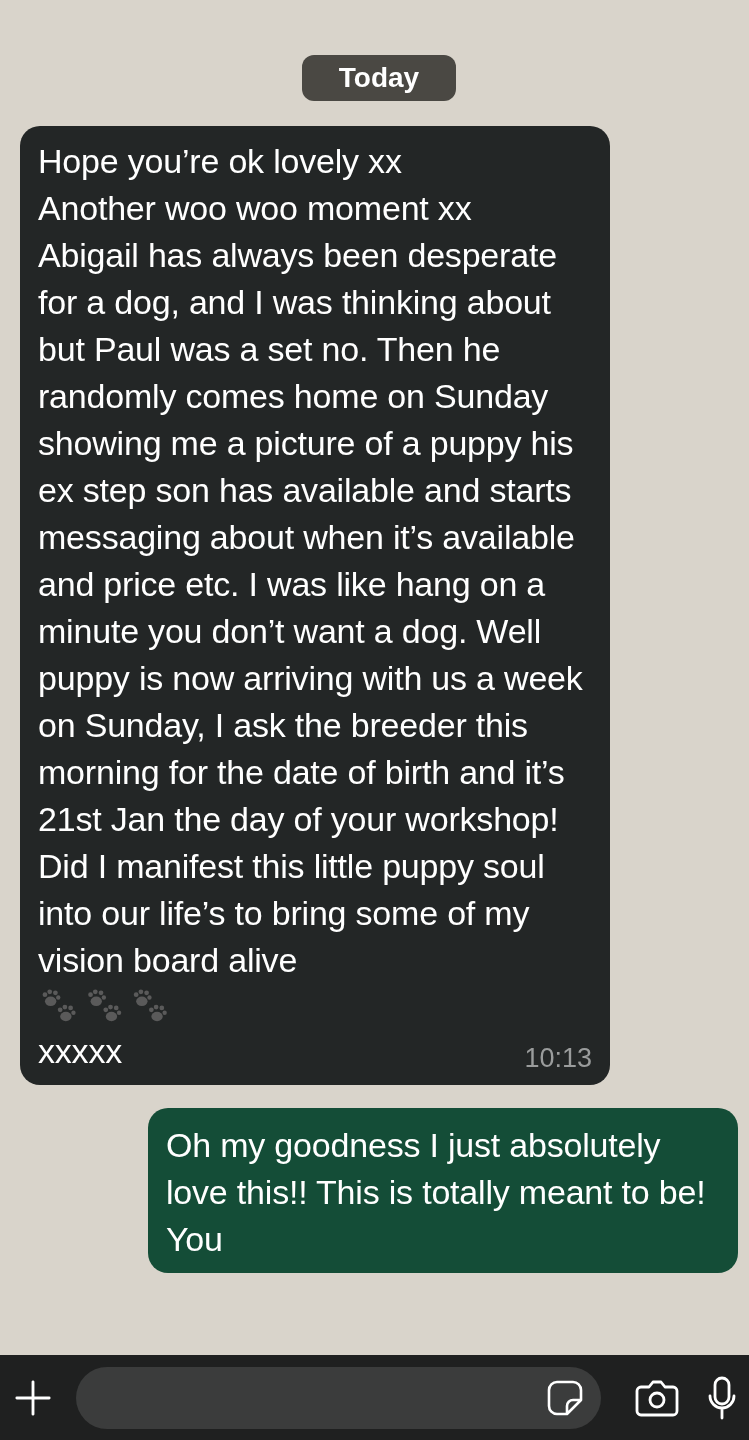 The height and width of the screenshot is (1440, 749). What do you see at coordinates (722, 1397) in the screenshot?
I see `microphone-icon` at bounding box center [722, 1397].